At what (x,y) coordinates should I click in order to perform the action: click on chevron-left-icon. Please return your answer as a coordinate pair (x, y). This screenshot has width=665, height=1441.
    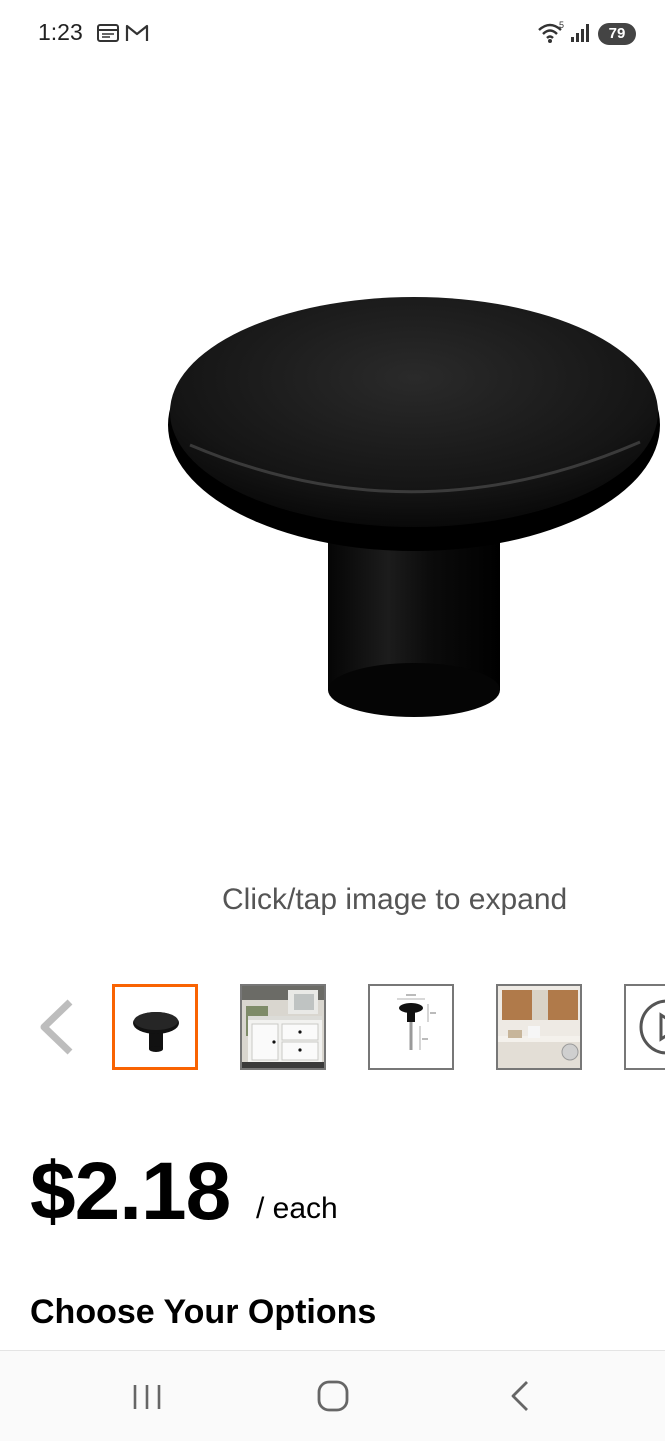
    Looking at the image, I should click on (56, 1027).